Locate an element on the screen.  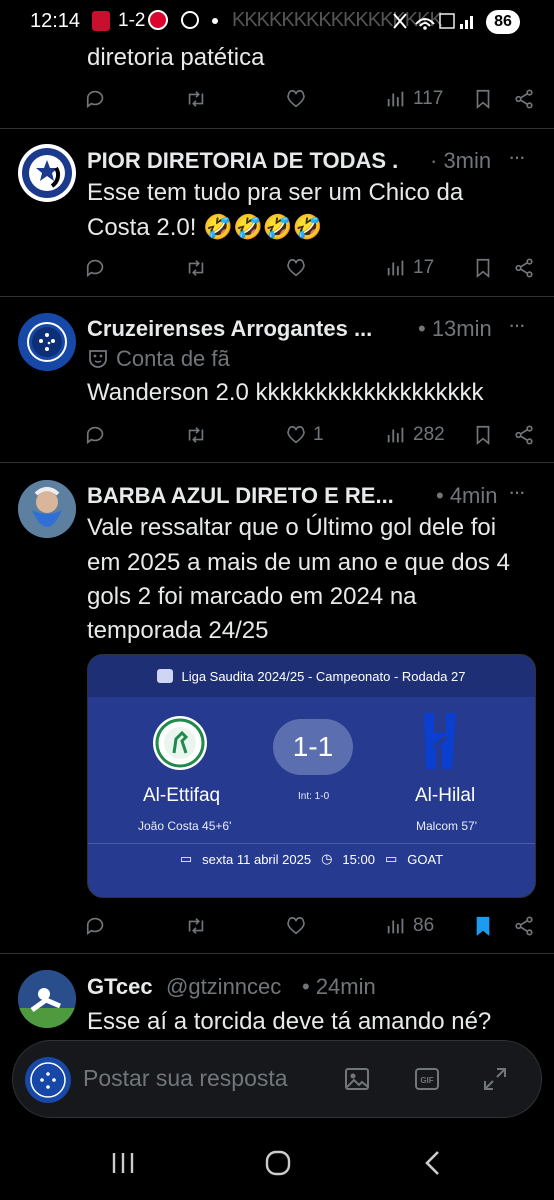
gif-icon: GIF is located at coordinates (427, 1079).